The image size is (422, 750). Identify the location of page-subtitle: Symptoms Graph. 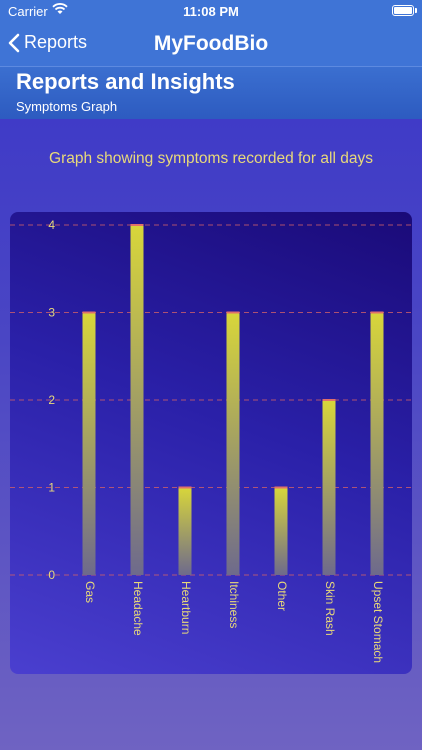
(67, 106).